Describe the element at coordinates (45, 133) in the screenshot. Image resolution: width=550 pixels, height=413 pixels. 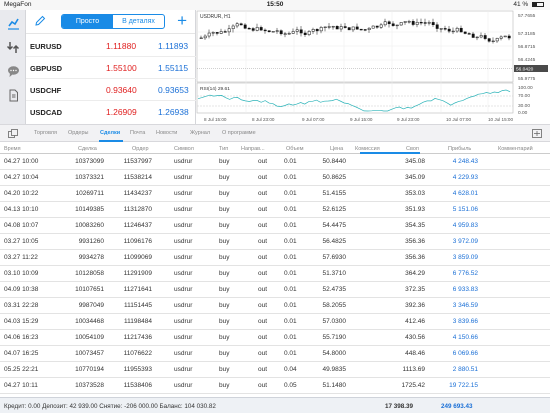
I see `tab-trade: Торговля` at that location.